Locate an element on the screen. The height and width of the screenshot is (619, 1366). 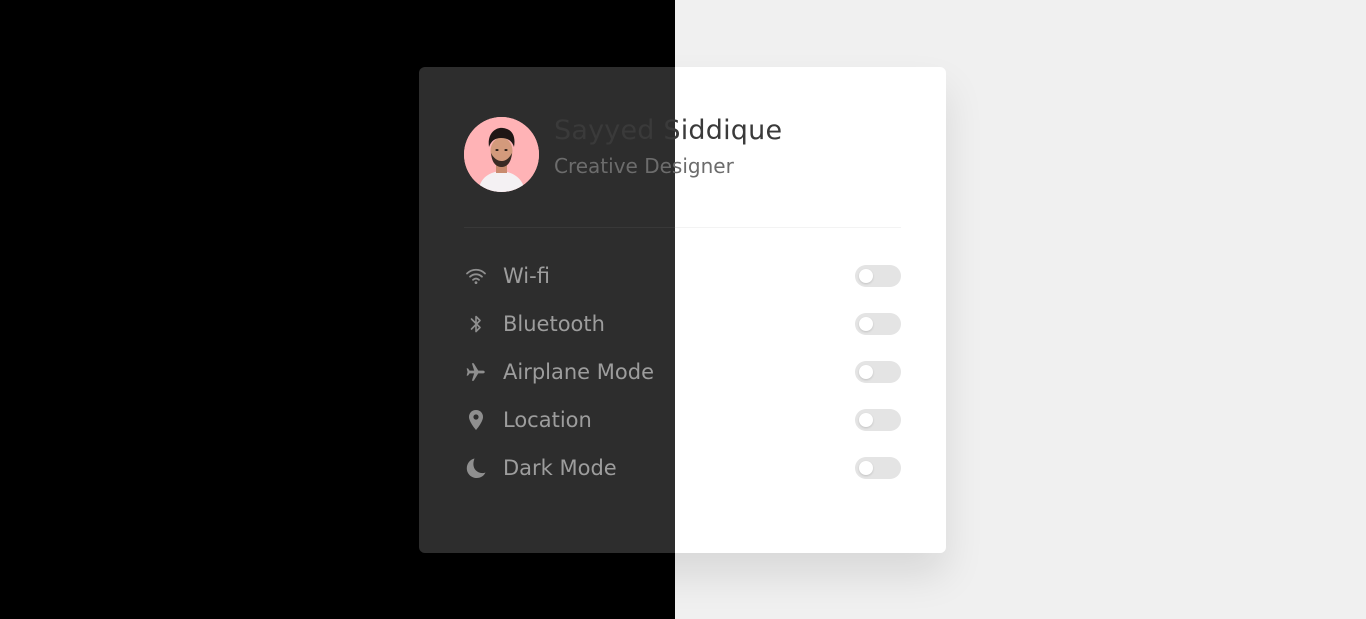
setting-row-bluetooth: Bluetooth is located at coordinates (682, 324).